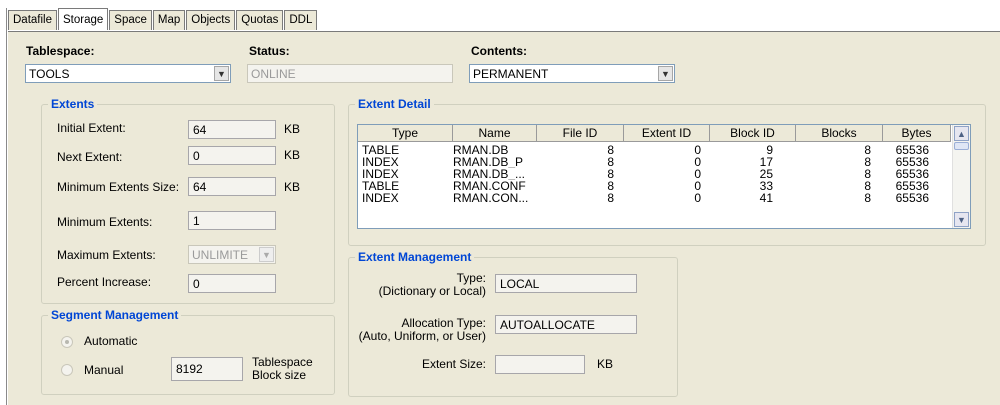 This screenshot has width=1000, height=405. Describe the element at coordinates (211, 20) in the screenshot. I see `tab-objects: Objects` at that location.